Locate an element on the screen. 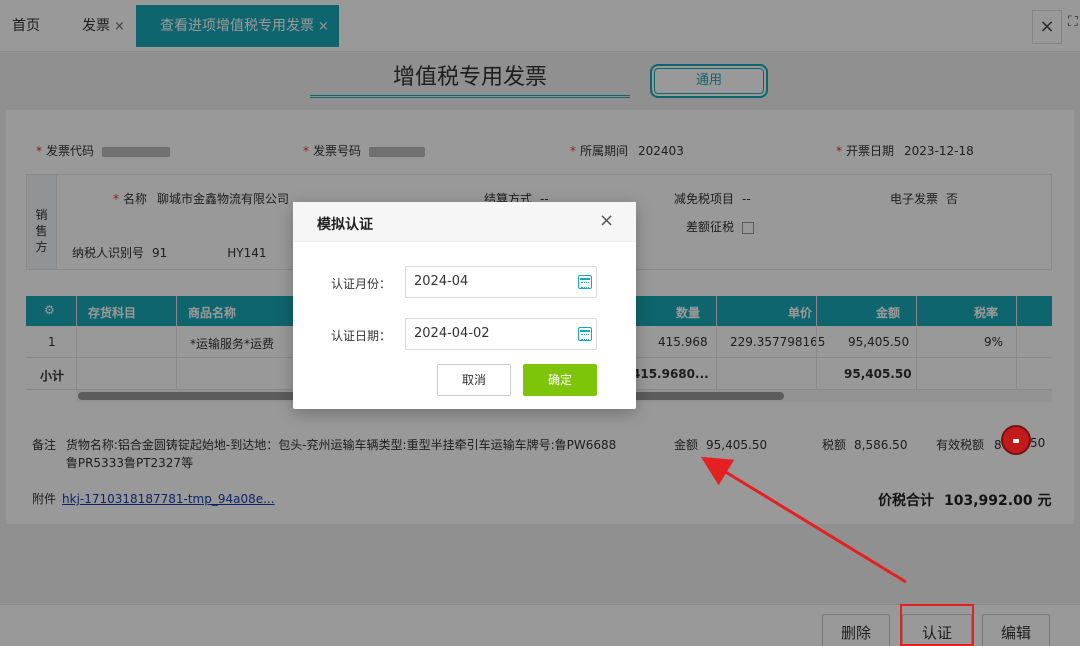 The height and width of the screenshot is (646, 1080). dialog-title: 模拟认证 is located at coordinates (345, 225).